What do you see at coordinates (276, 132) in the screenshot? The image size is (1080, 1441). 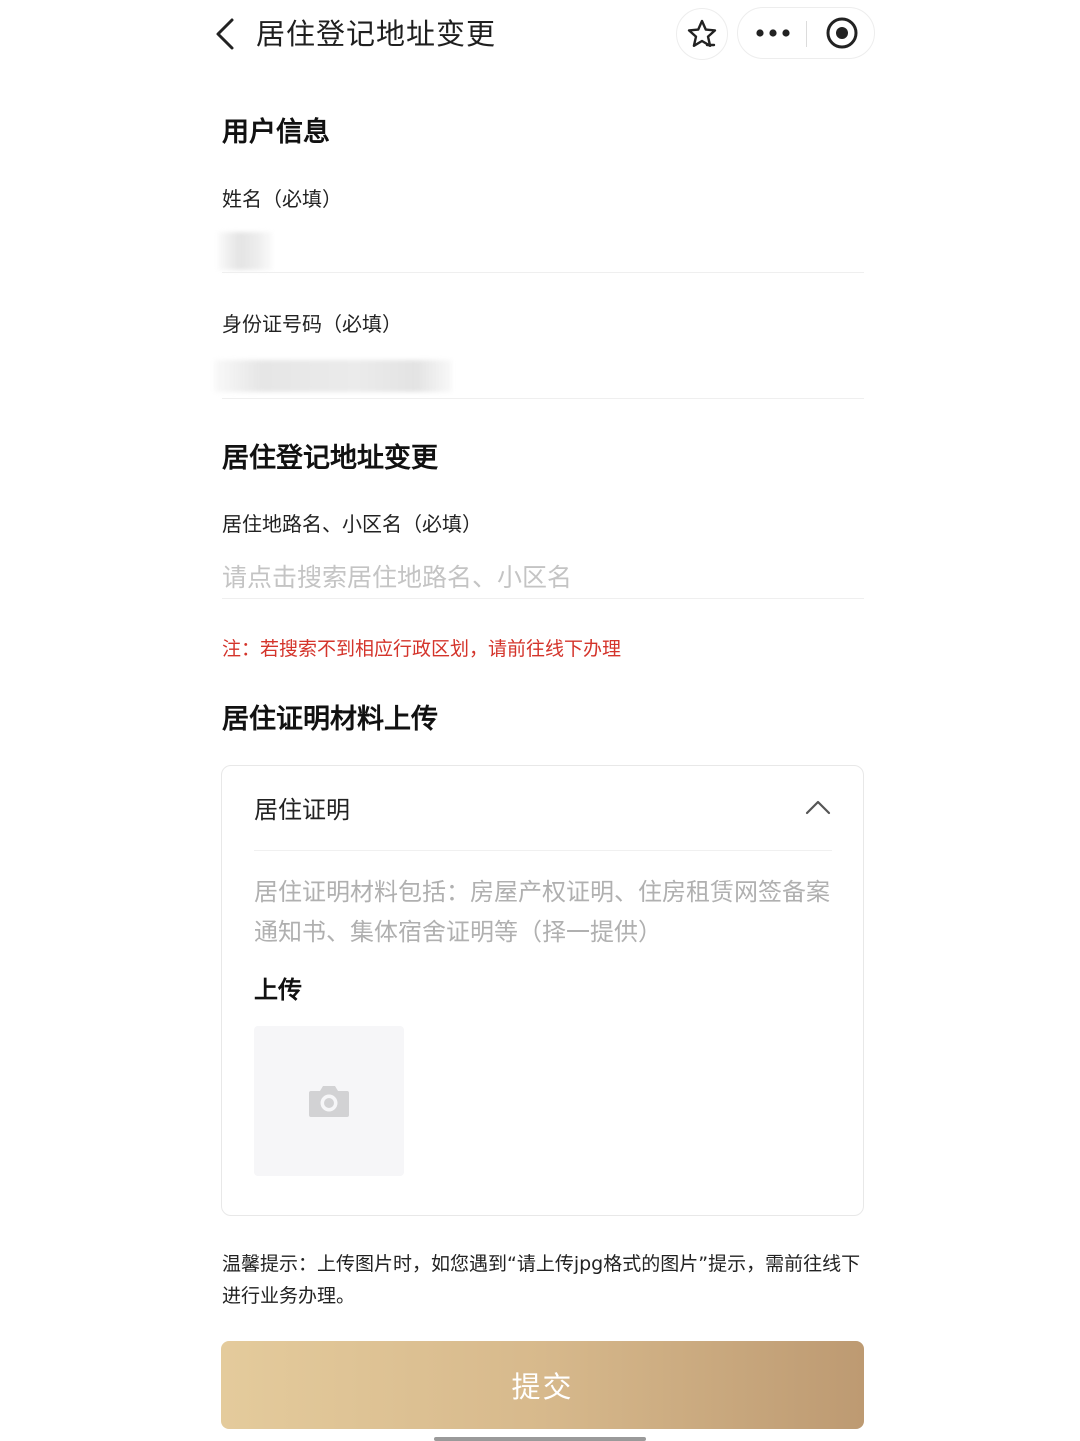 I see `section-title-user-info: 用户信息` at bounding box center [276, 132].